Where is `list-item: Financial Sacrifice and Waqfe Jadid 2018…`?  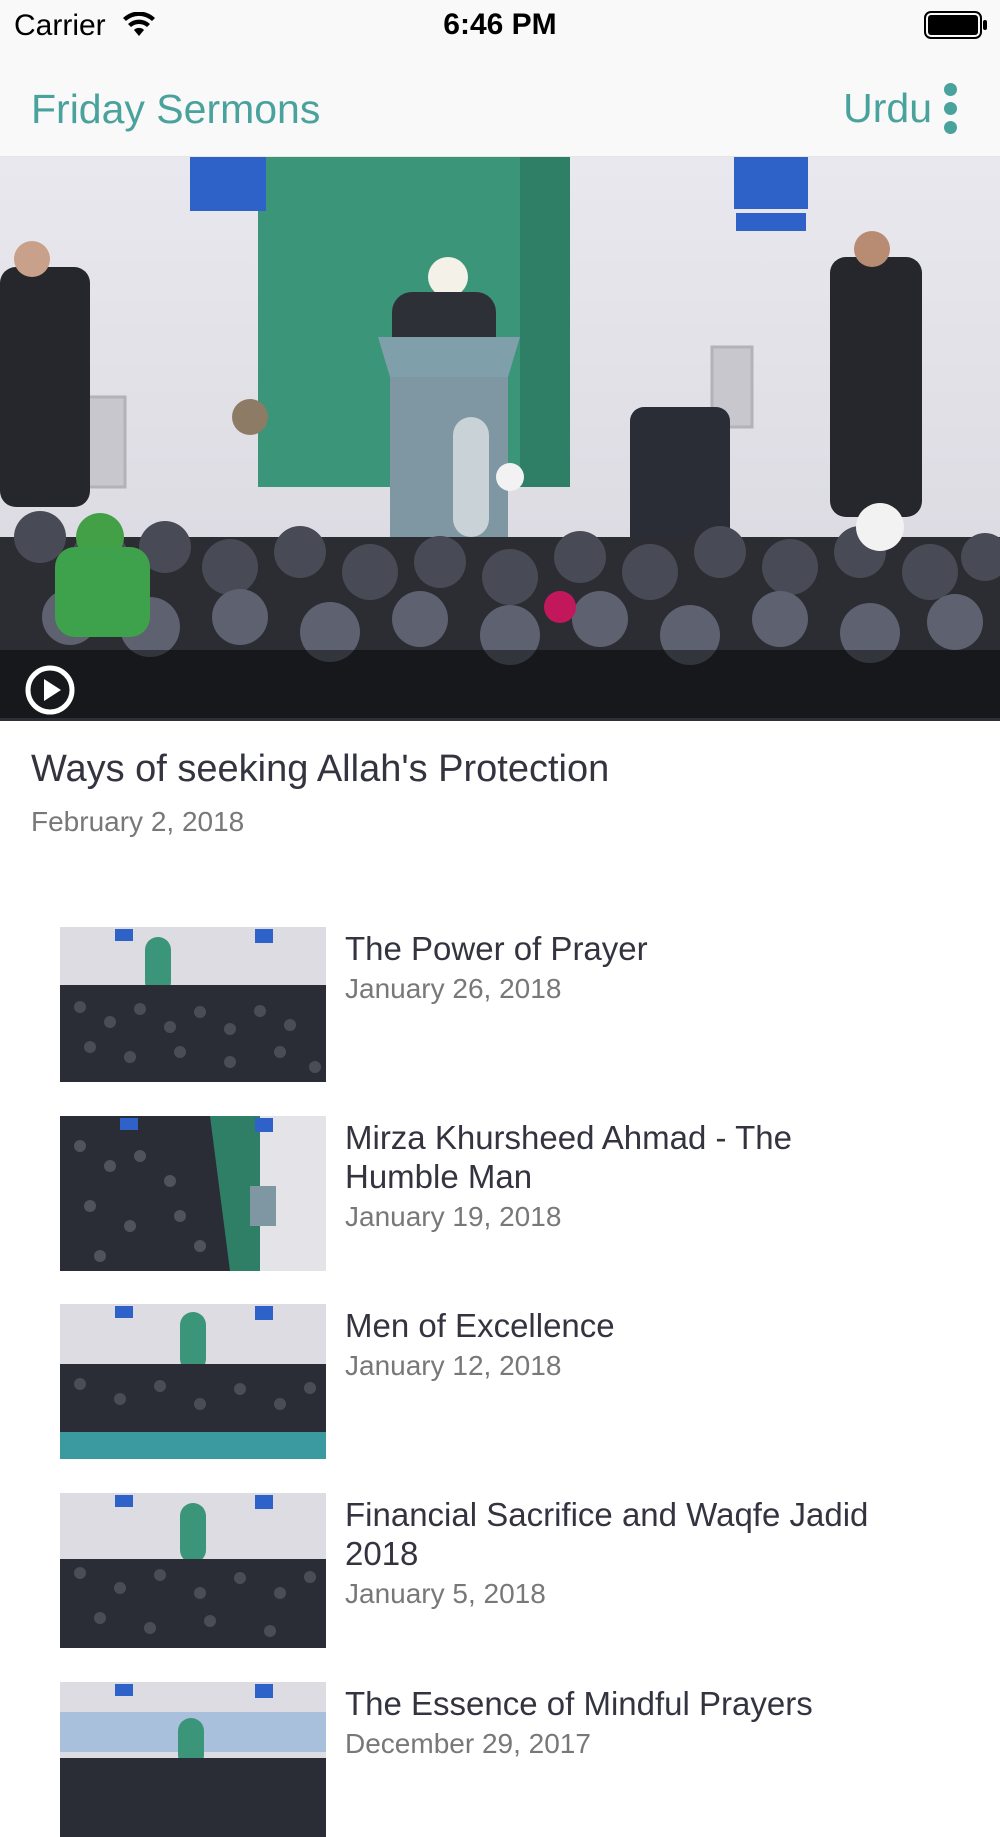 list-item: Financial Sacrifice and Waqfe Jadid 2018… is located at coordinates (500, 1570).